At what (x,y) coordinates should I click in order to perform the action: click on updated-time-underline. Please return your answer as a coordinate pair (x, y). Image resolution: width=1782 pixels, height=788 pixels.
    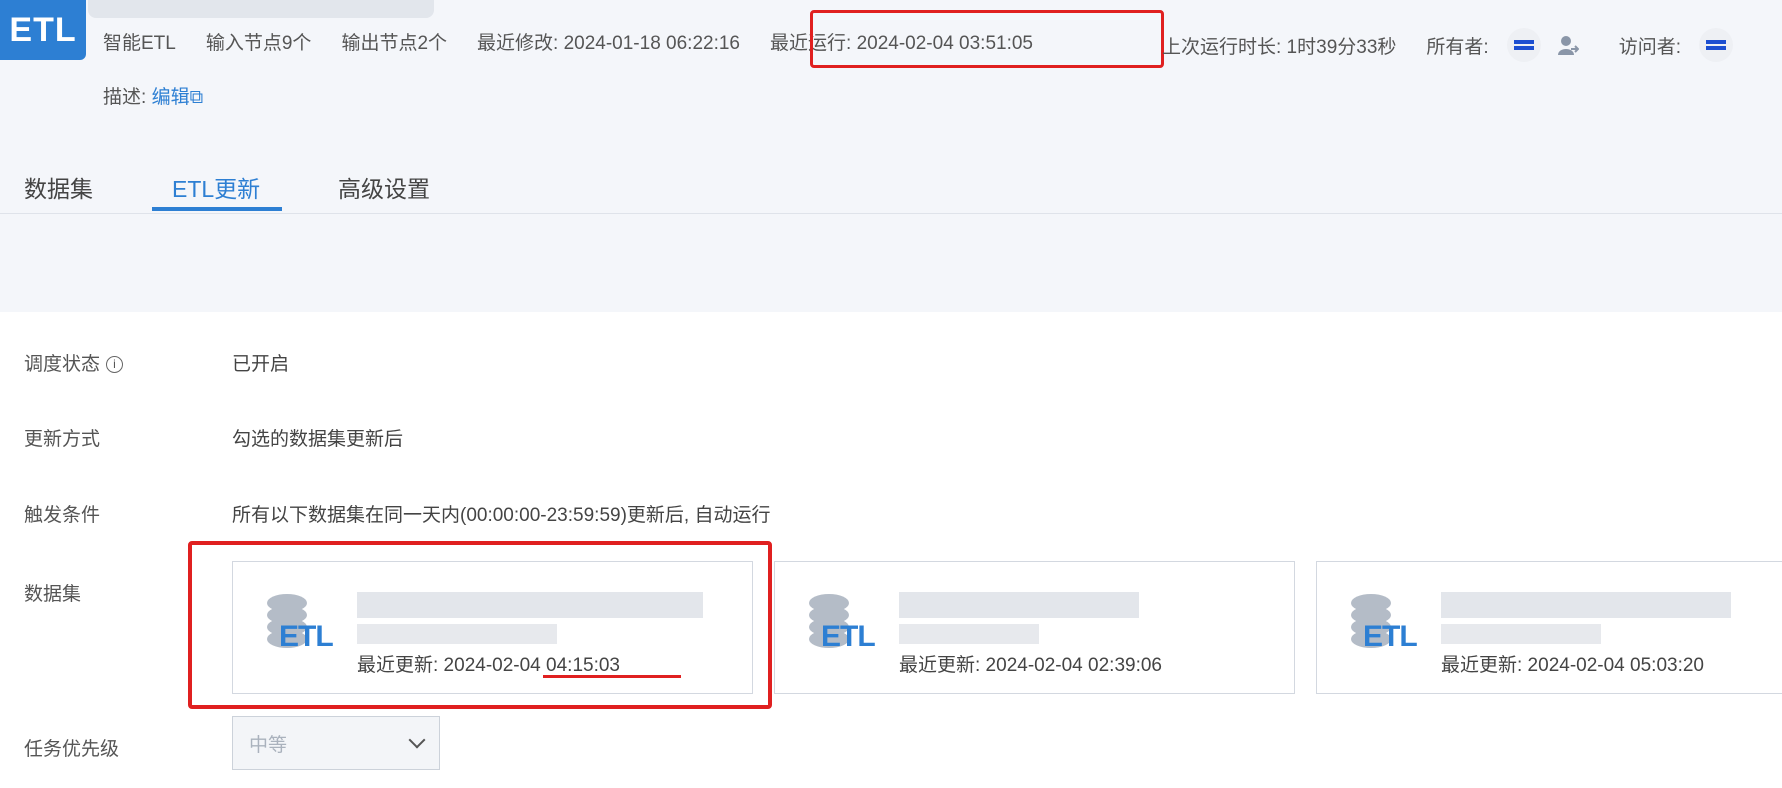
    Looking at the image, I should click on (612, 676).